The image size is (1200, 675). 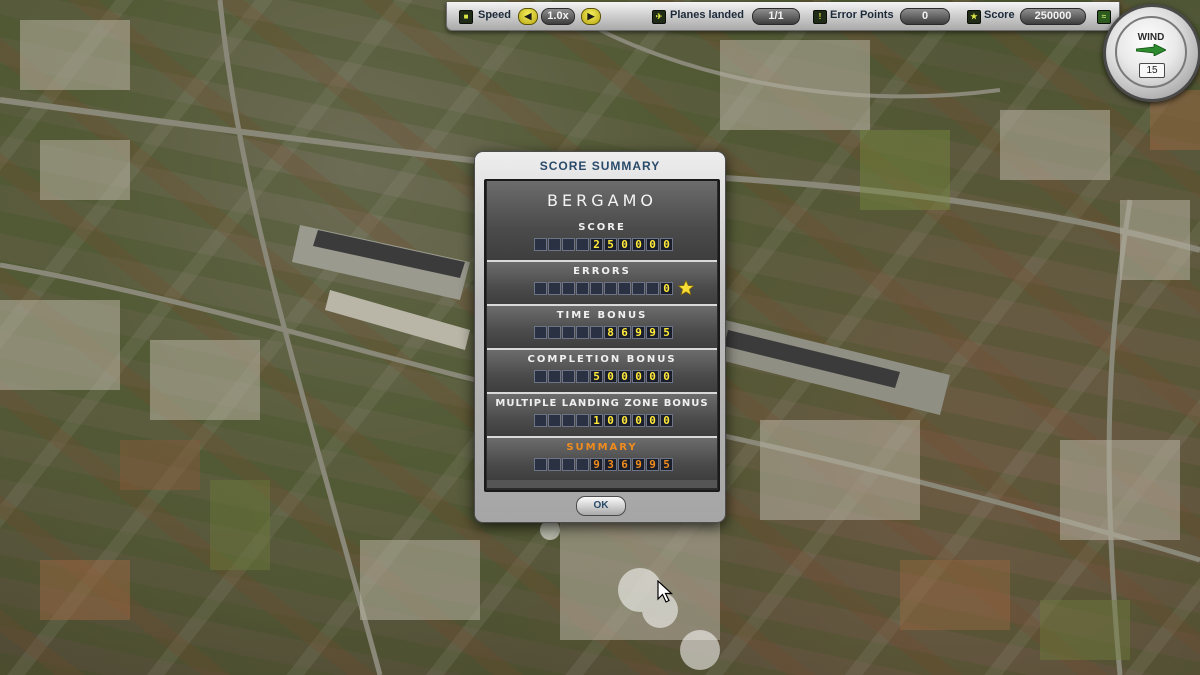 I want to click on city-name: BERGAMO, so click(x=602, y=200).